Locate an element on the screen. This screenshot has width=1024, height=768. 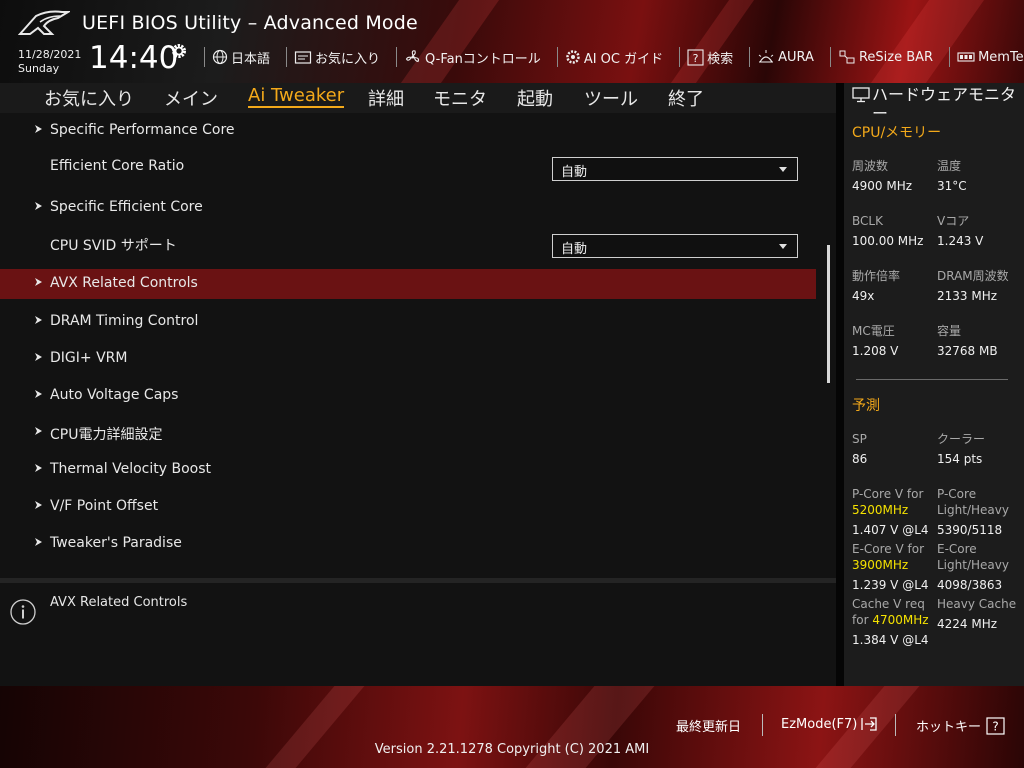
setting-label: Auto Voltage Caps is located at coordinates (114, 395).